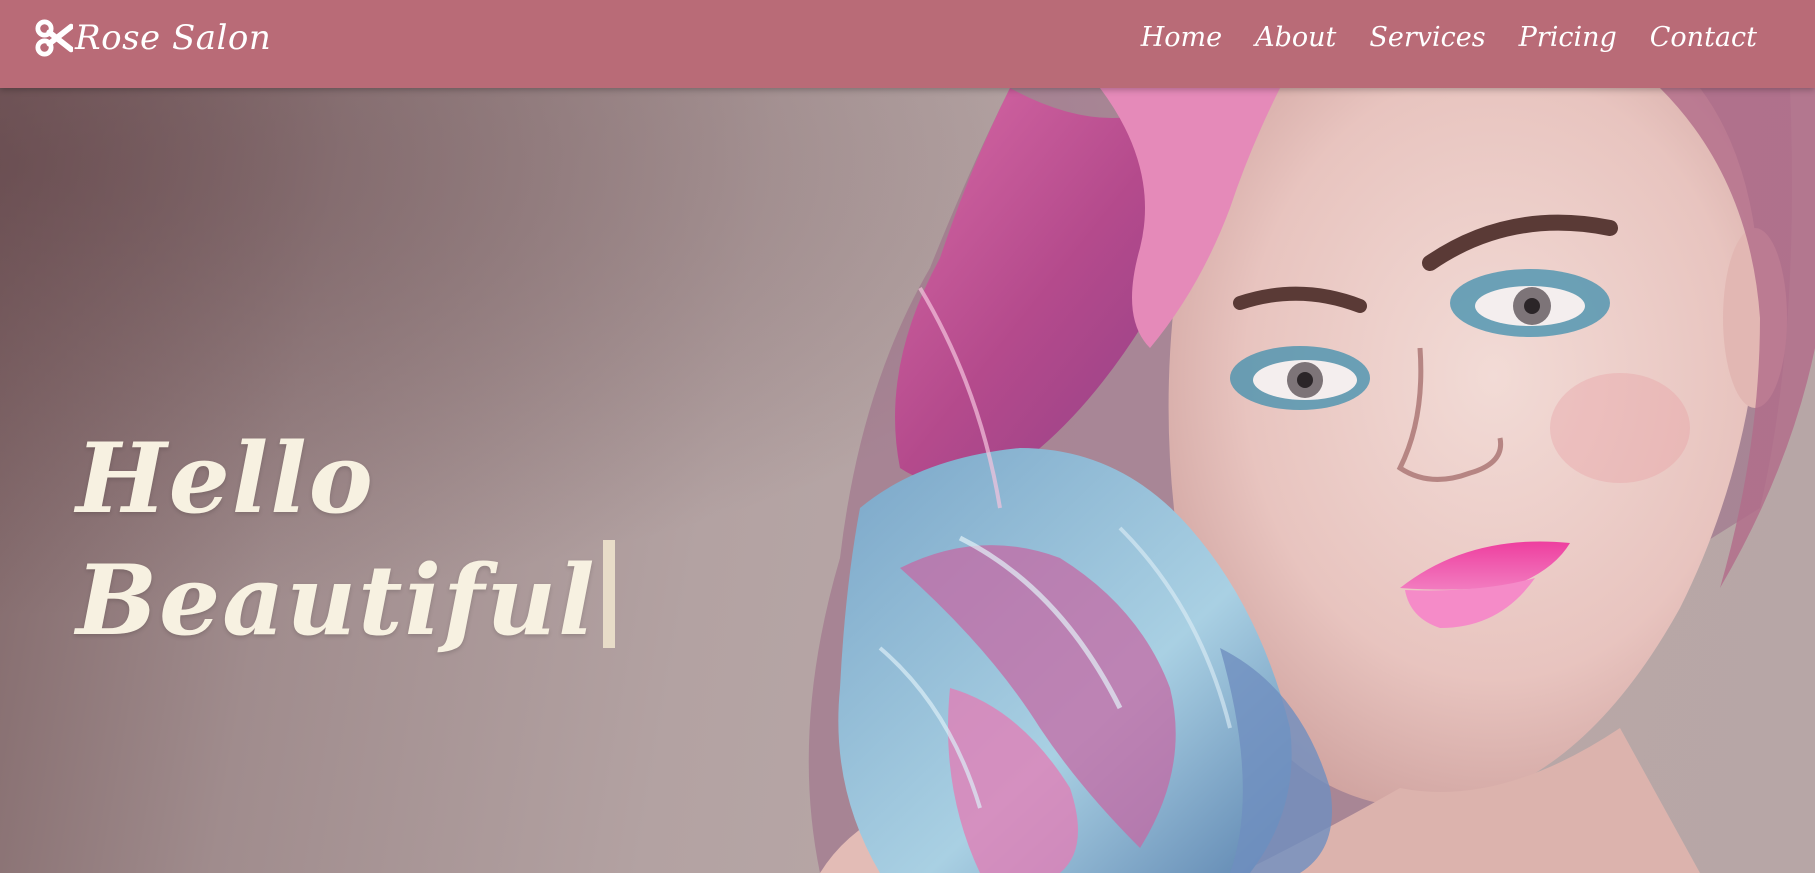  What do you see at coordinates (1295, 37) in the screenshot?
I see `nav-link-about: About` at bounding box center [1295, 37].